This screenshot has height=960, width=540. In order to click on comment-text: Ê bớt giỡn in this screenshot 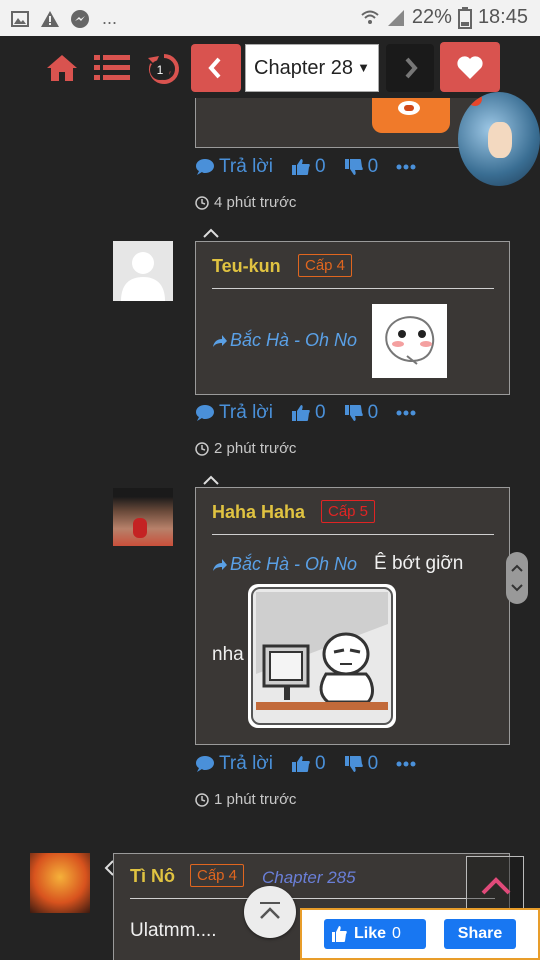, I will do `click(419, 563)`.